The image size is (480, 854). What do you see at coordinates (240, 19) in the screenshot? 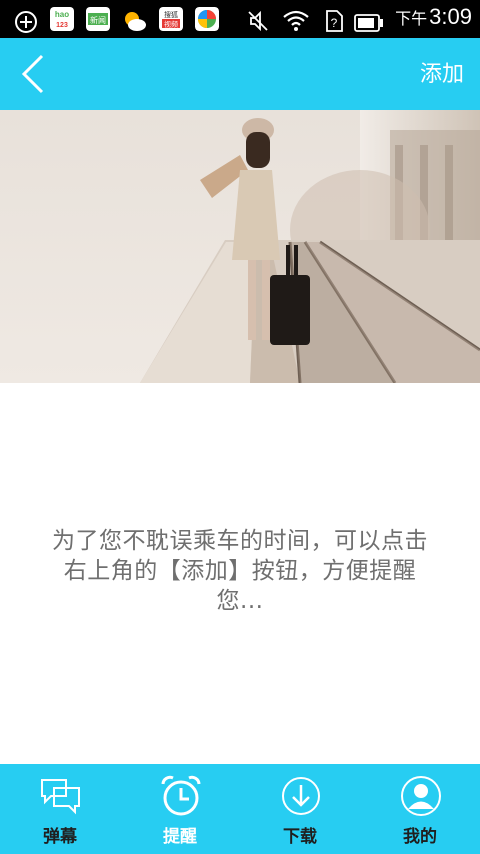
I see `status-bar: hao 123 新闻 搜狐 视频 ? 下午3:09` at bounding box center [240, 19].